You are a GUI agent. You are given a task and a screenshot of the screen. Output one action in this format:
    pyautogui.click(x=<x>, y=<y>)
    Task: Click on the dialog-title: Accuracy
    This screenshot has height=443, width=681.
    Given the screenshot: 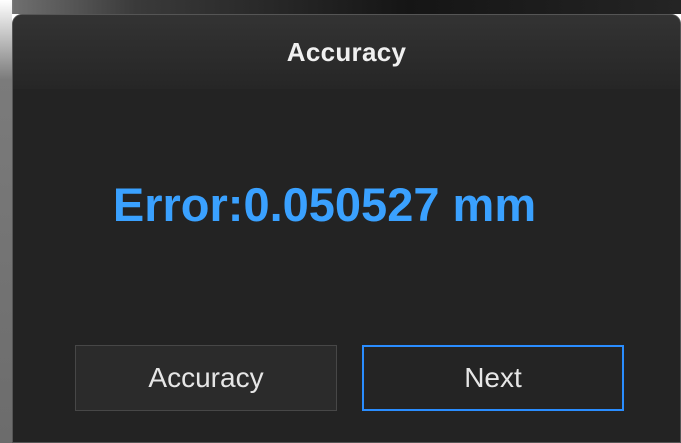 What is the action you would take?
    pyautogui.click(x=346, y=51)
    